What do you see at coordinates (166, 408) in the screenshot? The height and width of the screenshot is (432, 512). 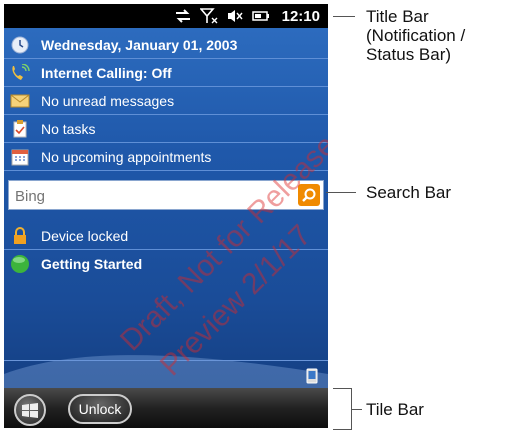 I see `tile-bar: Unlock` at bounding box center [166, 408].